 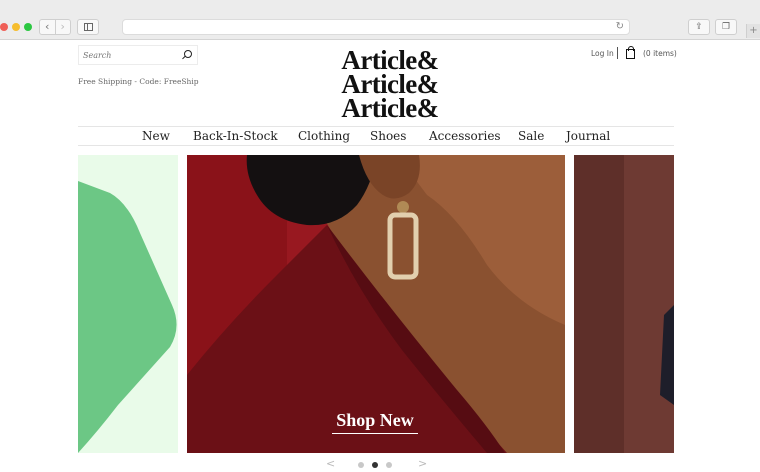 I want to click on history-nav: ‹ ›, so click(x=55, y=27).